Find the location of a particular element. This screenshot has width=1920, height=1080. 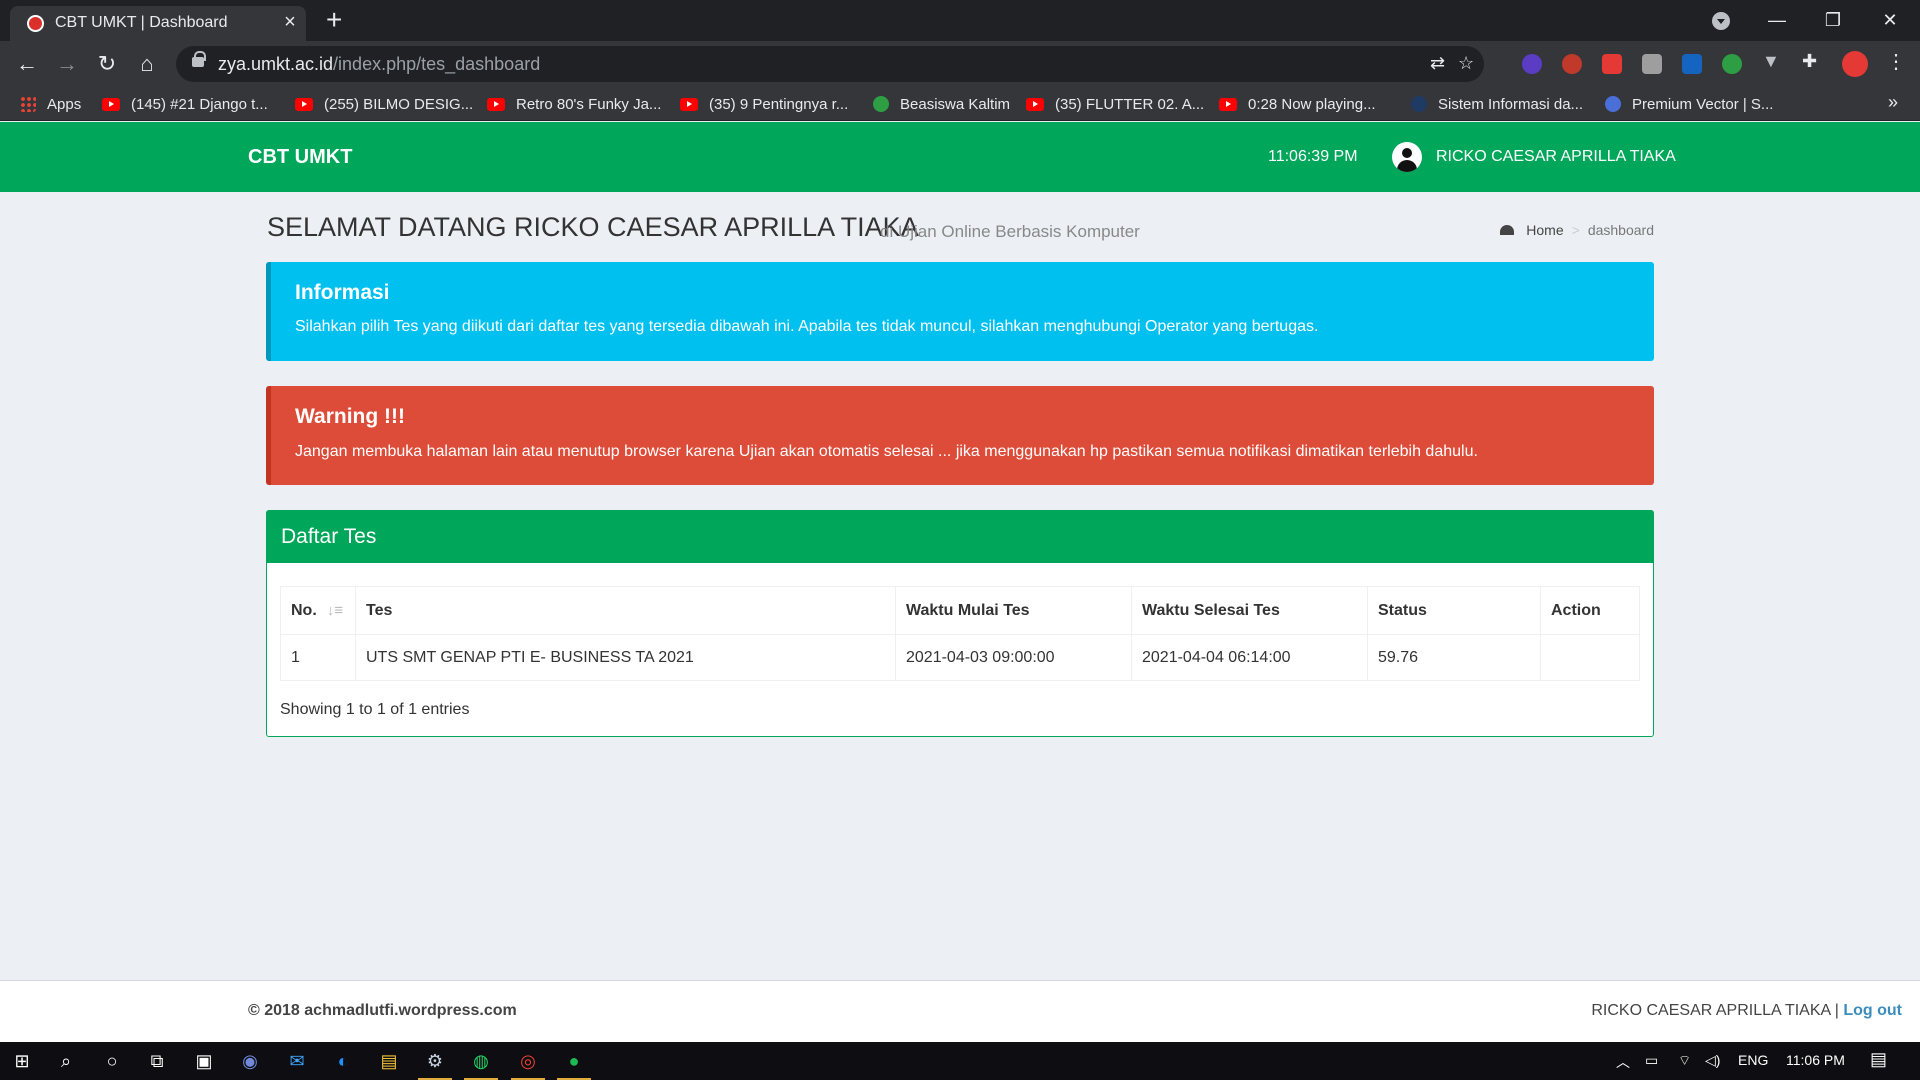

bookmark-star-icon: ☆ is located at coordinates (1466, 63).